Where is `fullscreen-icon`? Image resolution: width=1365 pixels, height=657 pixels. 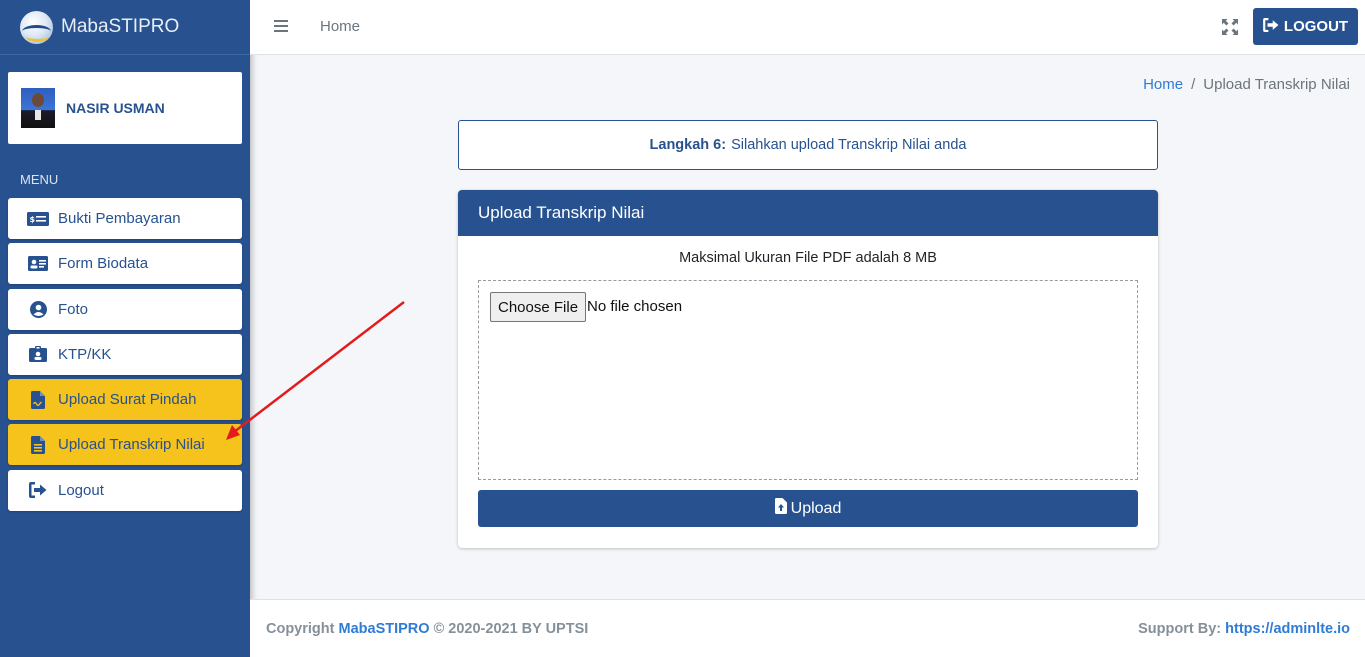 fullscreen-icon is located at coordinates (1230, 27).